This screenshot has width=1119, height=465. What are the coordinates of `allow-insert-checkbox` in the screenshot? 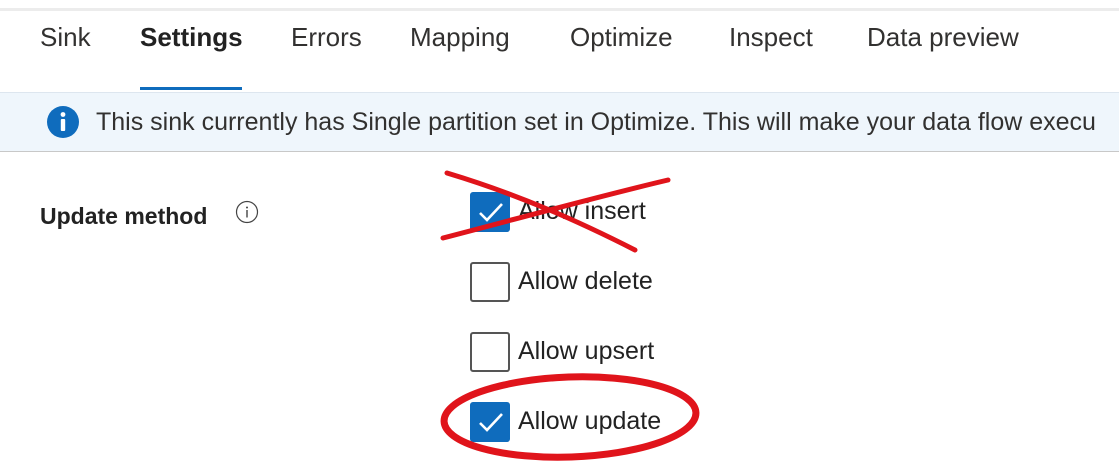 It's located at (490, 212).